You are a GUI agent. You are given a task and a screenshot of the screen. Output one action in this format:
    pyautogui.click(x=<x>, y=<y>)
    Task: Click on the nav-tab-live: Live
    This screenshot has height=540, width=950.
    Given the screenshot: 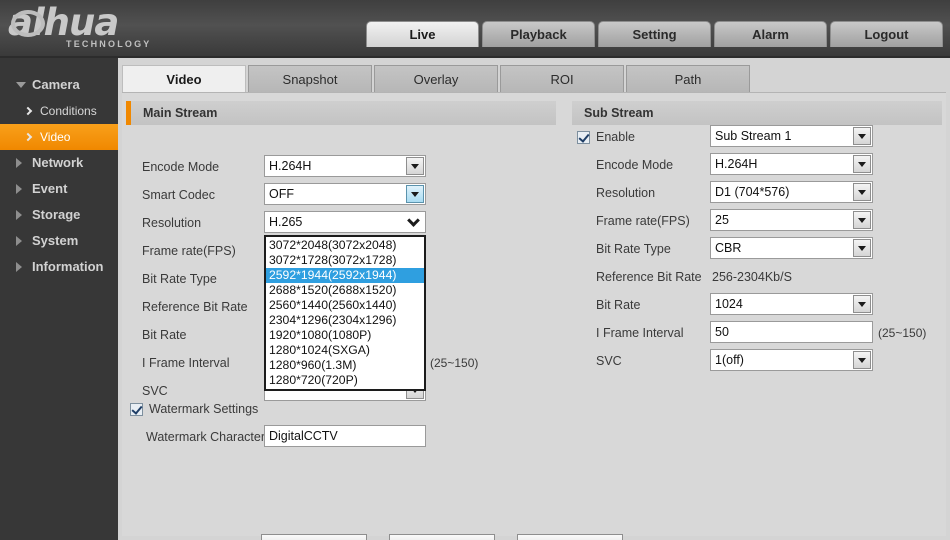 What is the action you would take?
    pyautogui.click(x=422, y=34)
    